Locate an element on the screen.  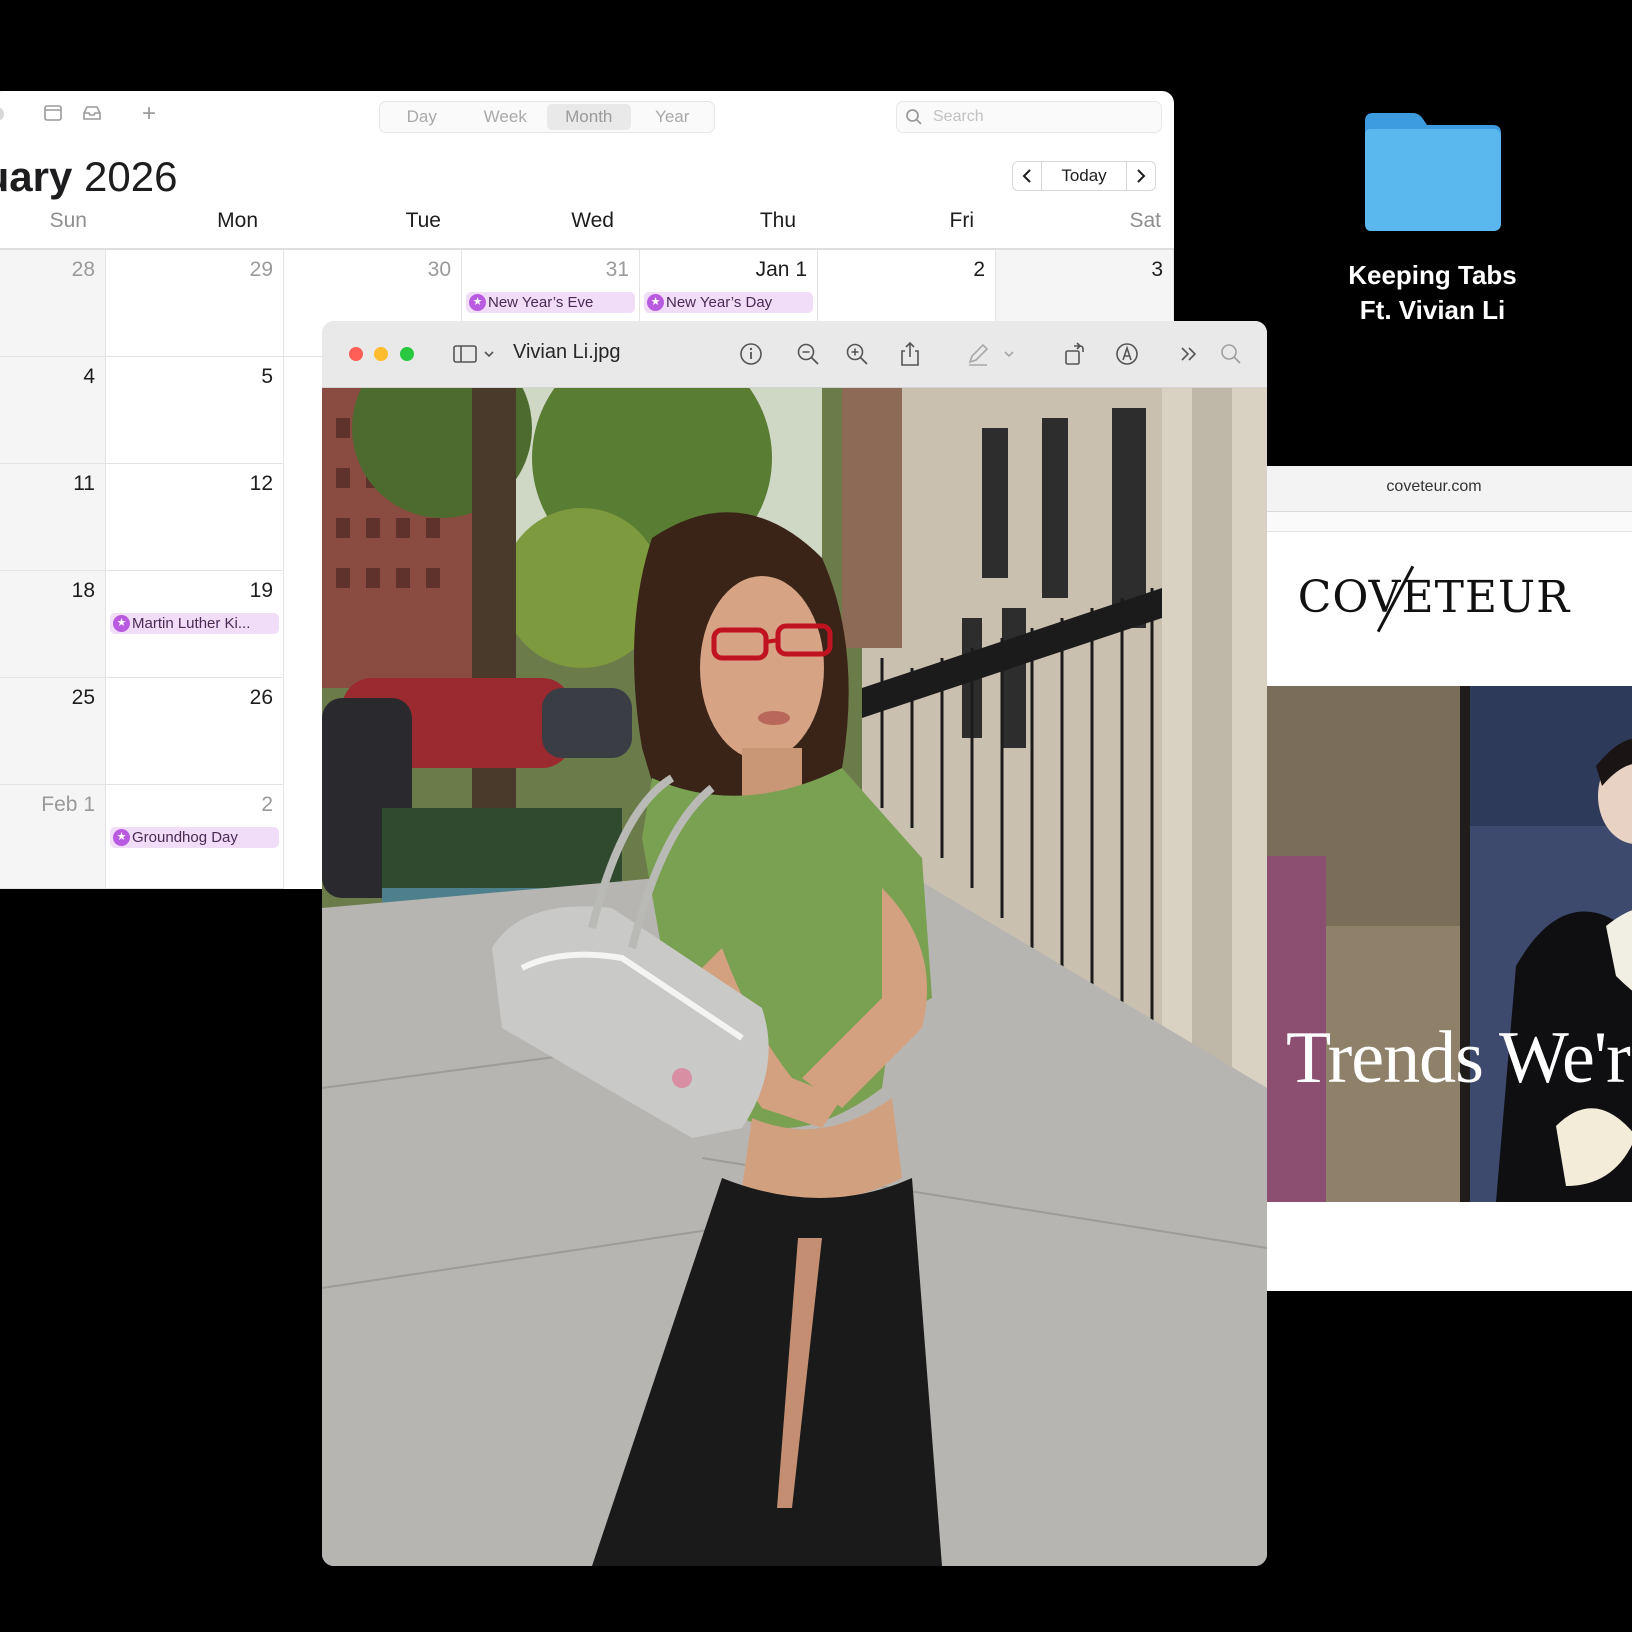
day-number: Jan 1 is located at coordinates (781, 269).